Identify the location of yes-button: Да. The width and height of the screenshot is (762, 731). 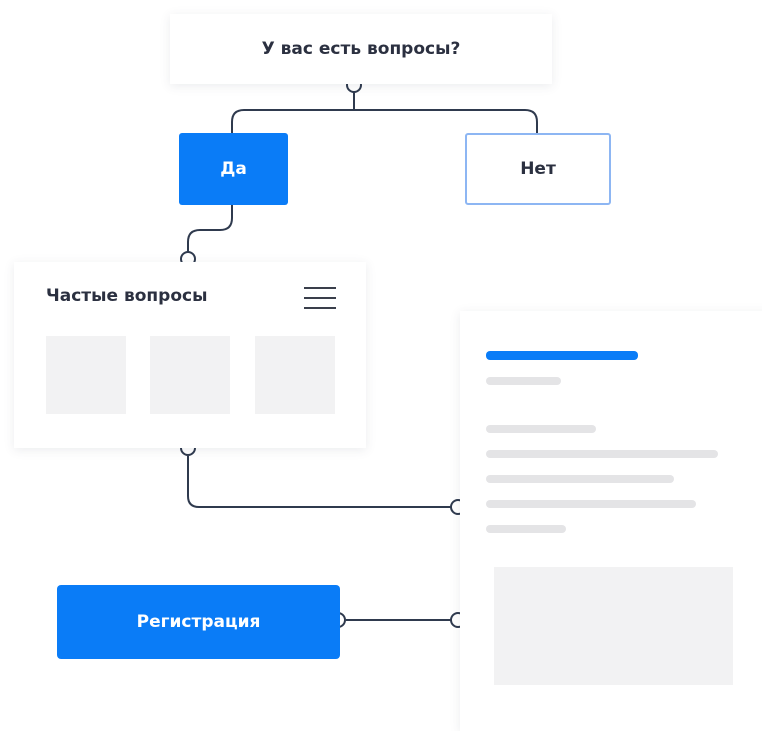
(233, 169).